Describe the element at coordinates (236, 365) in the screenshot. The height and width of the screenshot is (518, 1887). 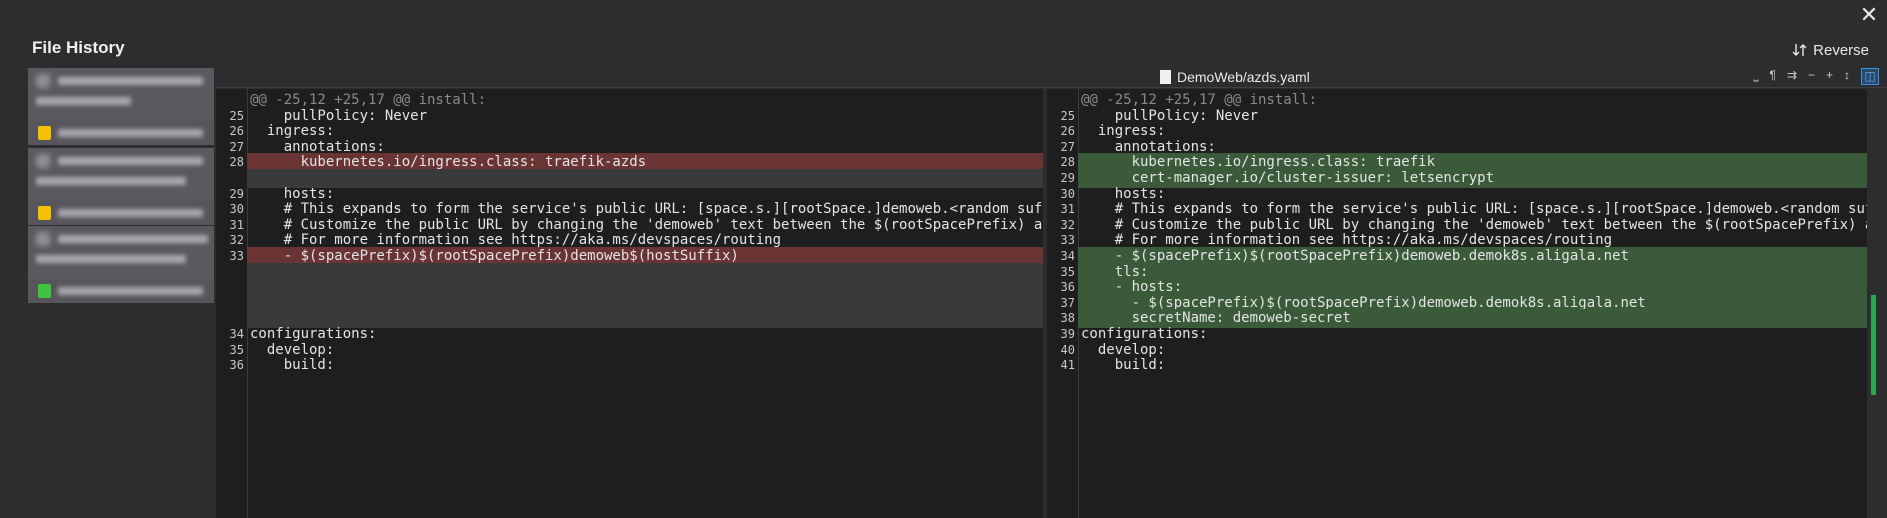
I see `line-number: 36` at that location.